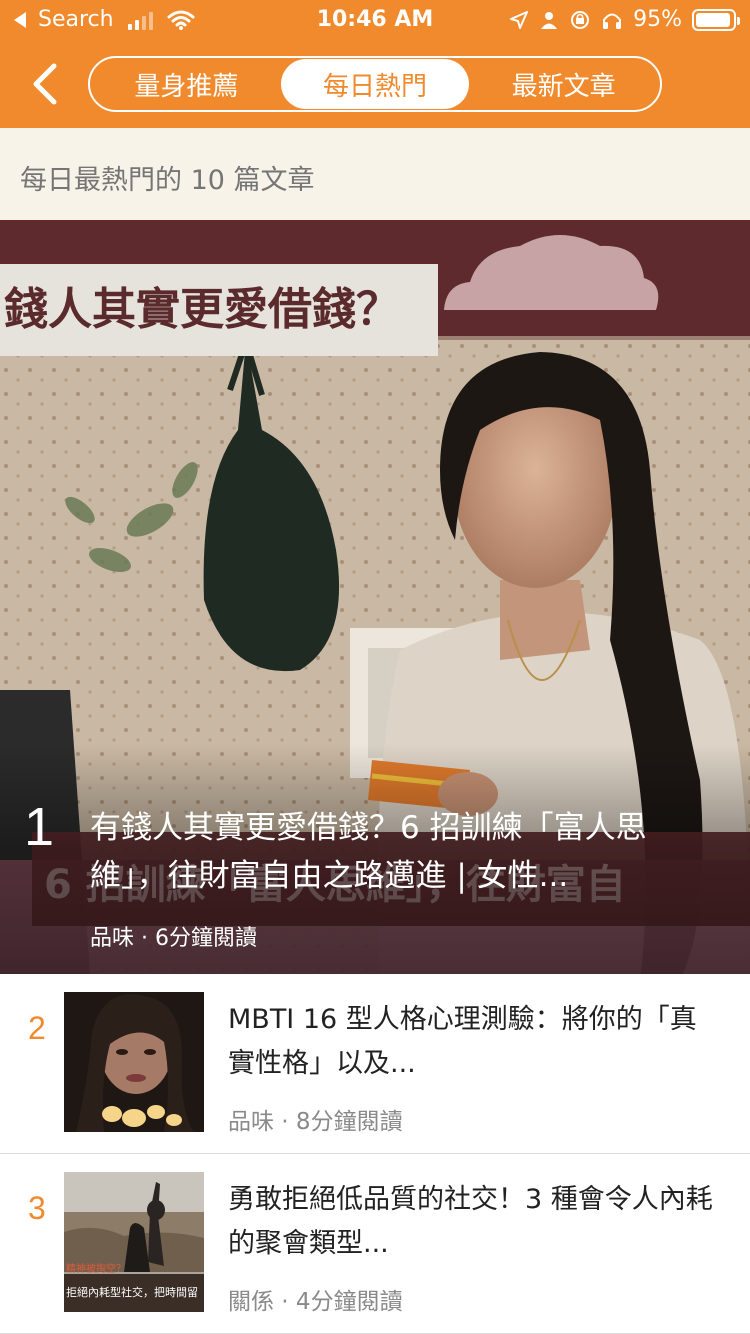  Describe the element at coordinates (580, 19) in the screenshot. I see `rotation-lock-icon` at that location.